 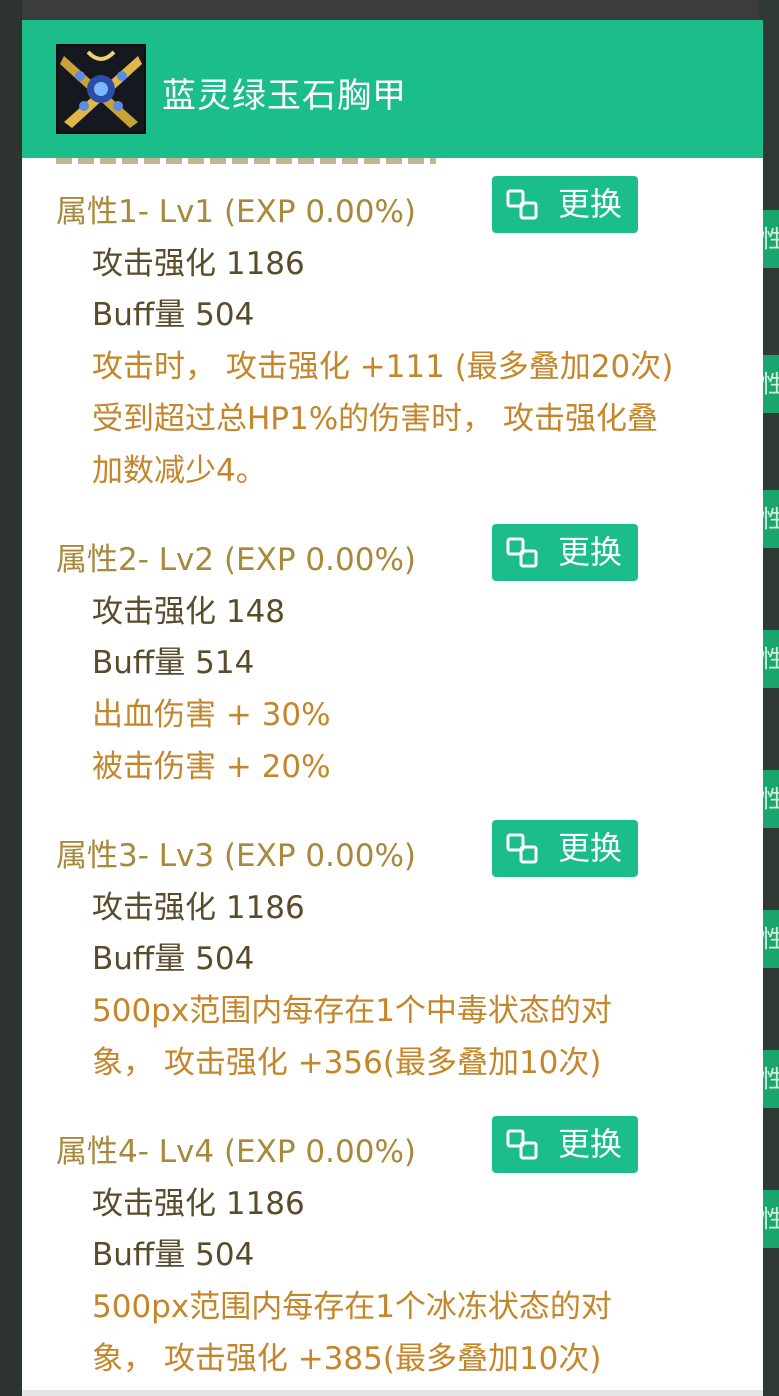 I want to click on armor-icon, so click(x=101, y=89).